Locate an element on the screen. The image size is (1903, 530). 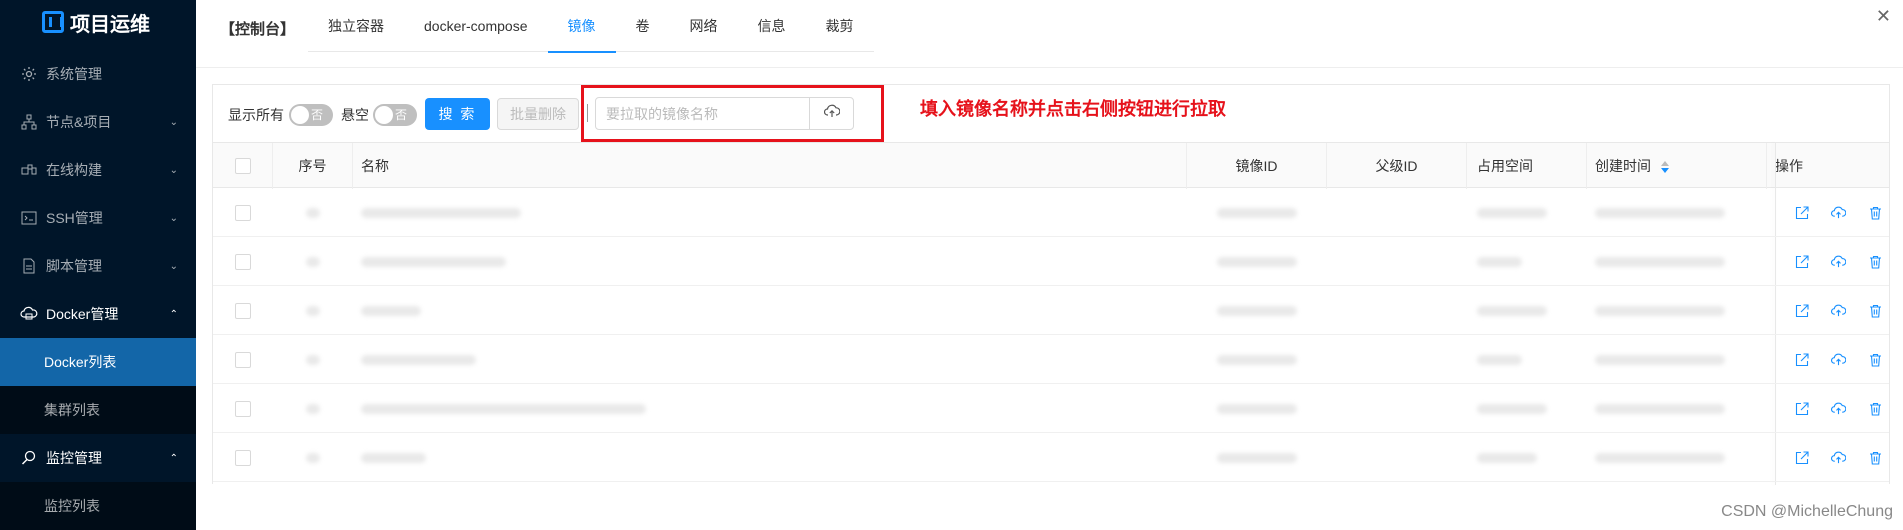
build-icon is located at coordinates (29, 170).